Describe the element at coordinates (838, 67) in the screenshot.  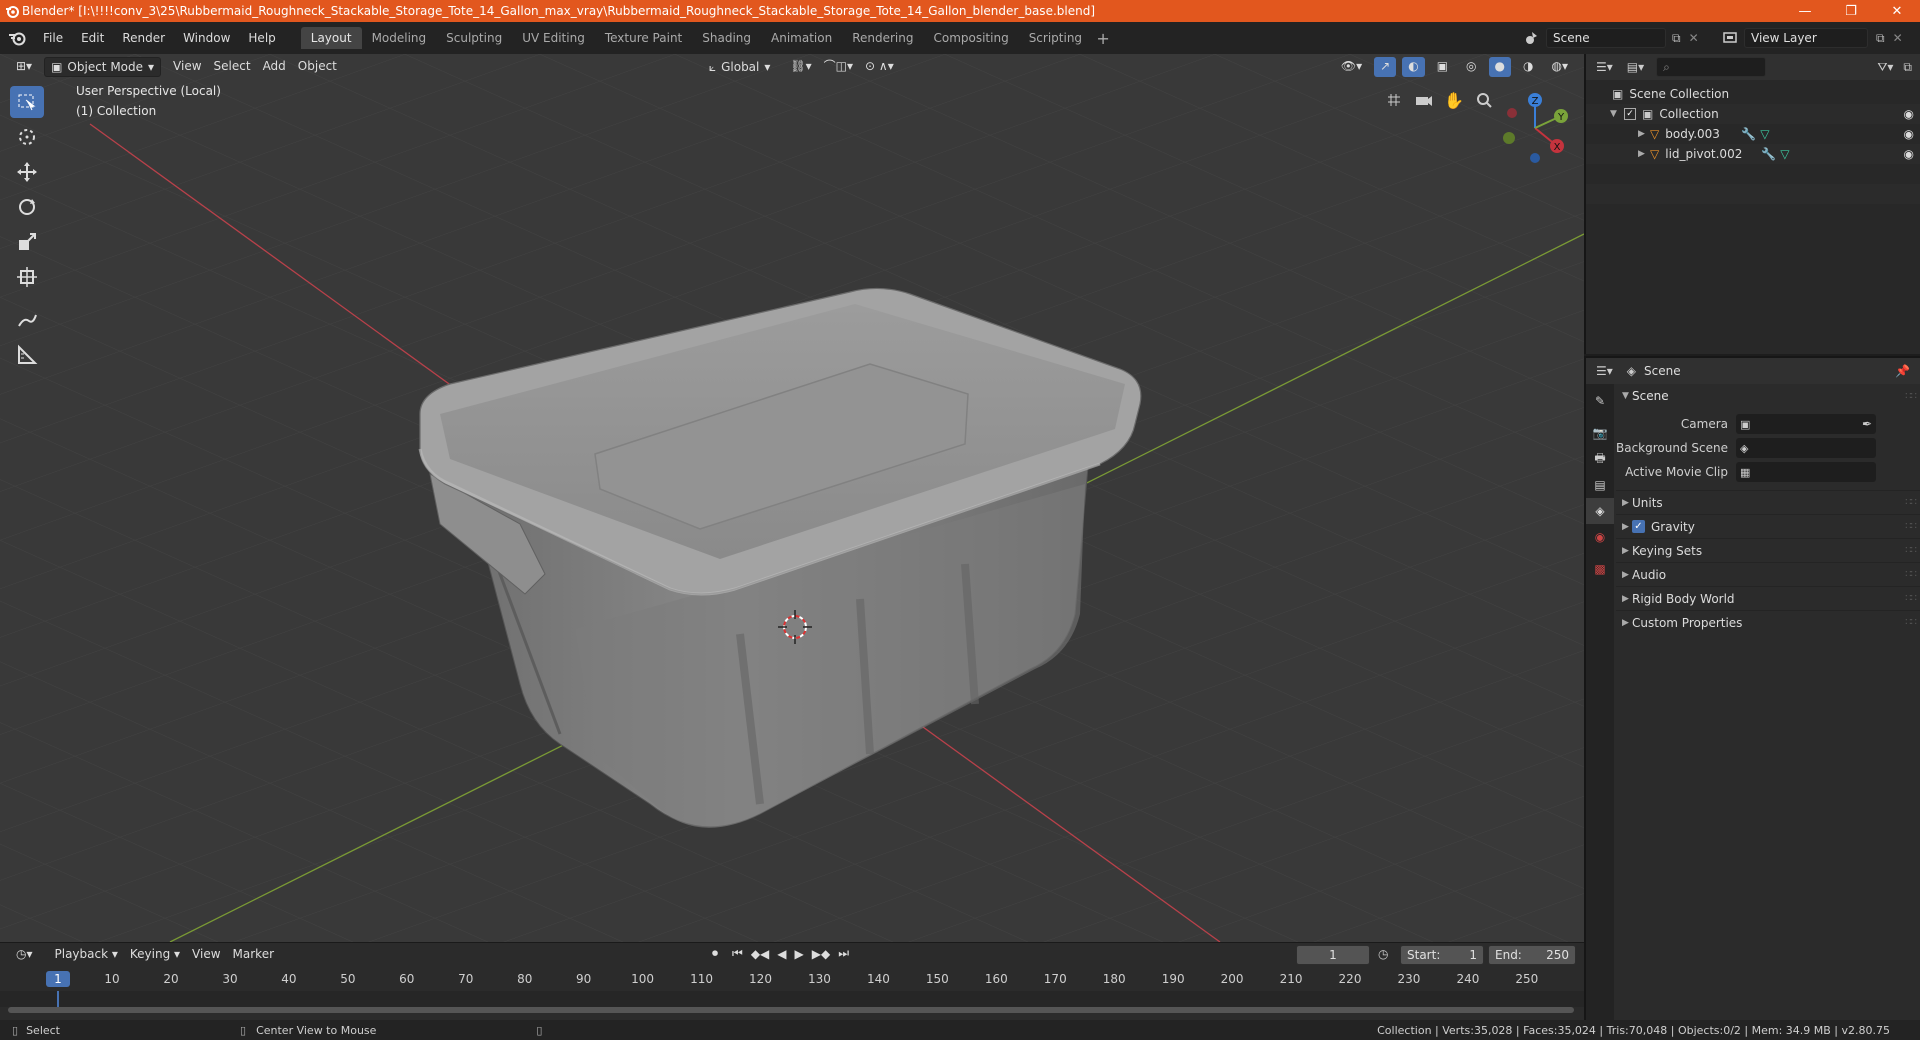
I see `snap-icon: ⌒◫▾` at that location.